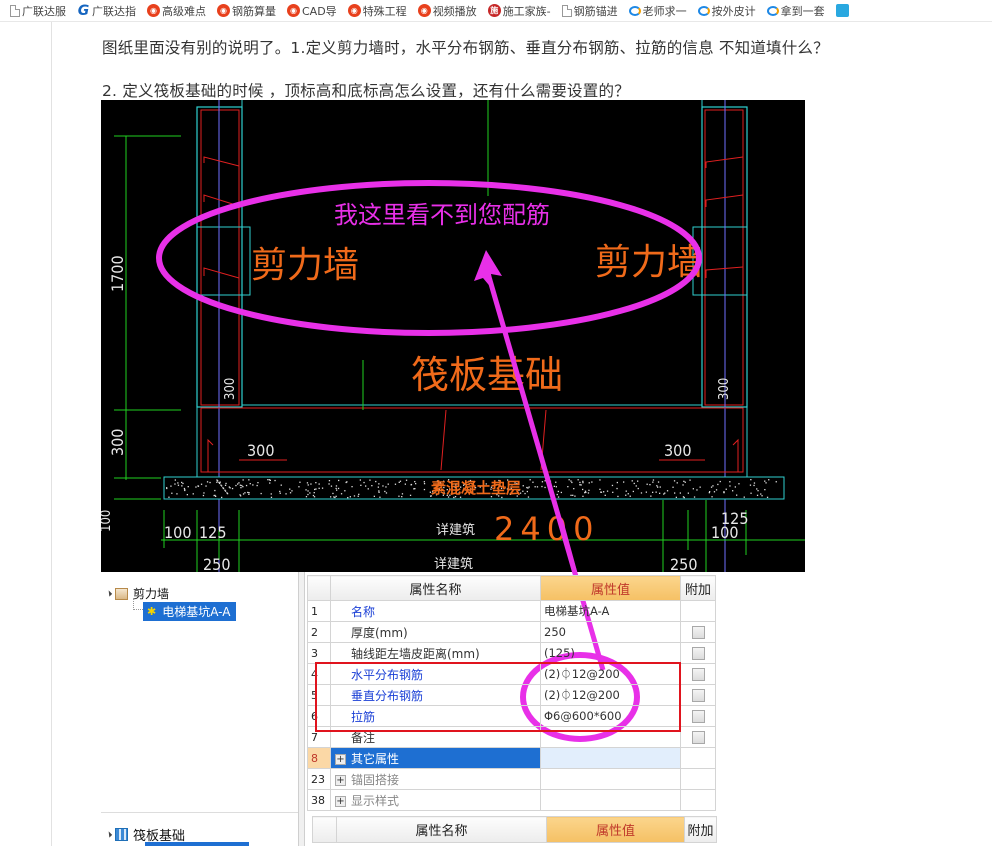 This screenshot has height=846, width=992. What do you see at coordinates (511, 800) in the screenshot?
I see `table-row-group: 38 + 显示样式` at bounding box center [511, 800].